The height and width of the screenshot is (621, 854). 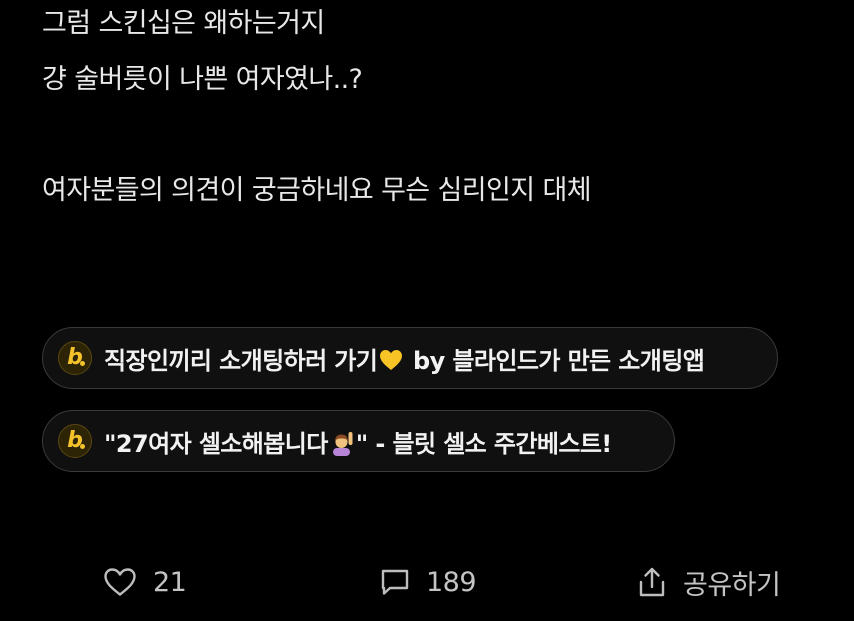 What do you see at coordinates (451, 582) in the screenshot?
I see `comment-count: 189` at bounding box center [451, 582].